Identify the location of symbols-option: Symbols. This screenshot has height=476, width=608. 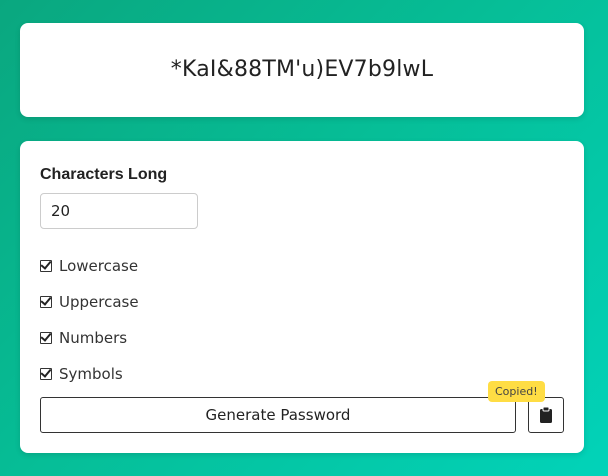
(81, 374).